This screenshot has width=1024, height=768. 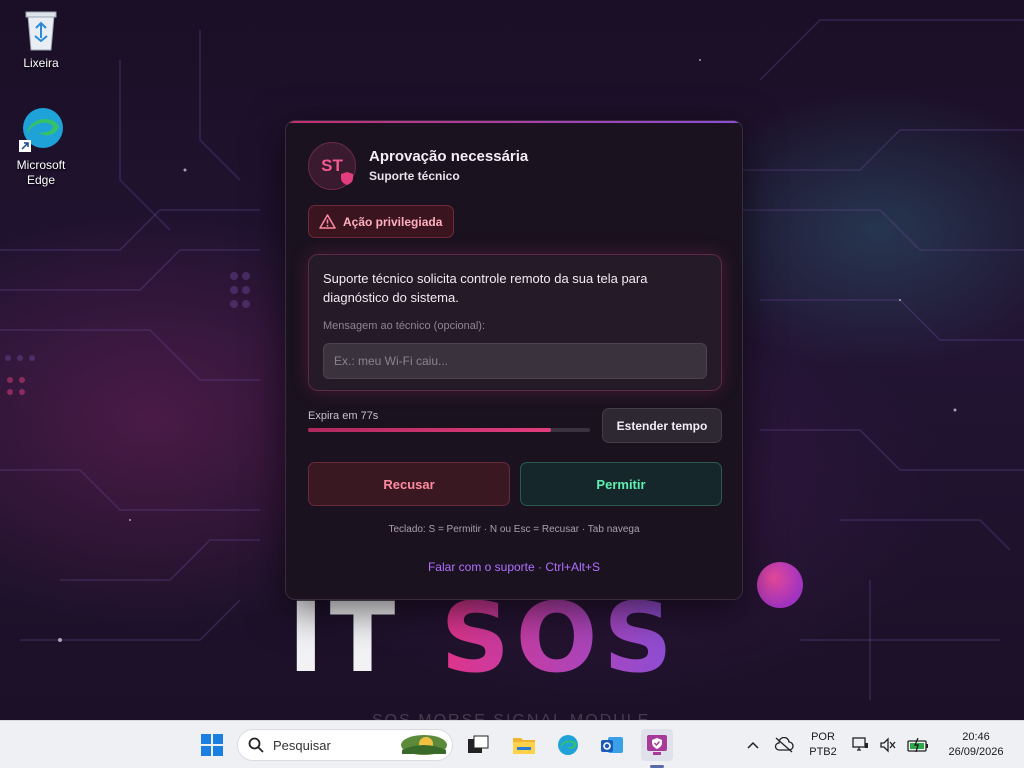 I want to click on start-button, so click(x=212, y=745).